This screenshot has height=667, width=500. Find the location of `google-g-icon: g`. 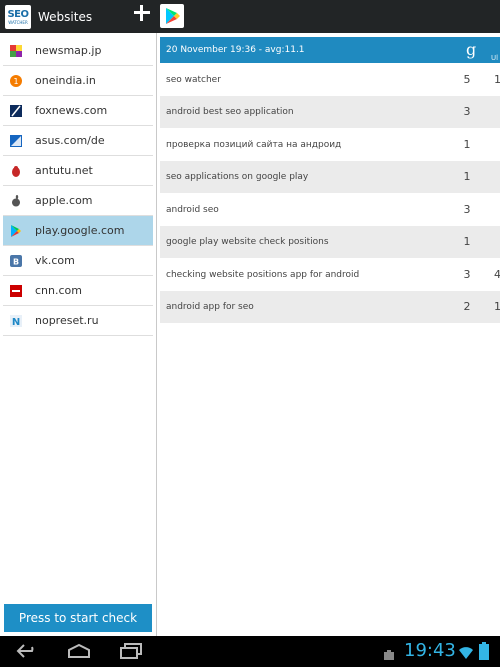

google-g-icon: g is located at coordinates (471, 49).